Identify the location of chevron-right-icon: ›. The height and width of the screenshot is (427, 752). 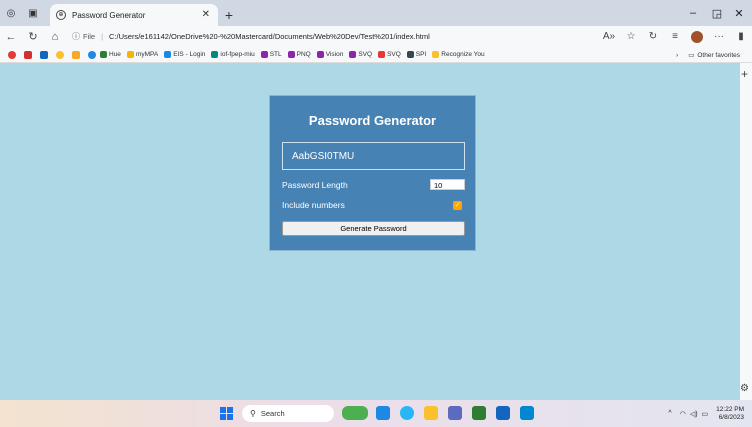
(677, 55).